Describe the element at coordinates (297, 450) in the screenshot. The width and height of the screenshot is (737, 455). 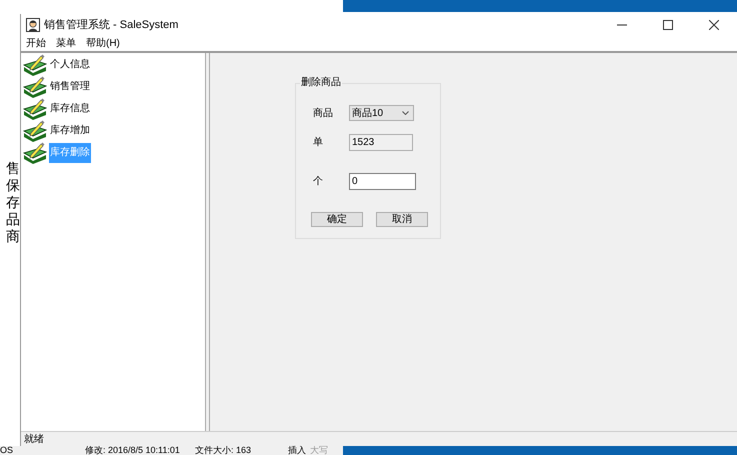
I see `background-status-text: 插入` at that location.